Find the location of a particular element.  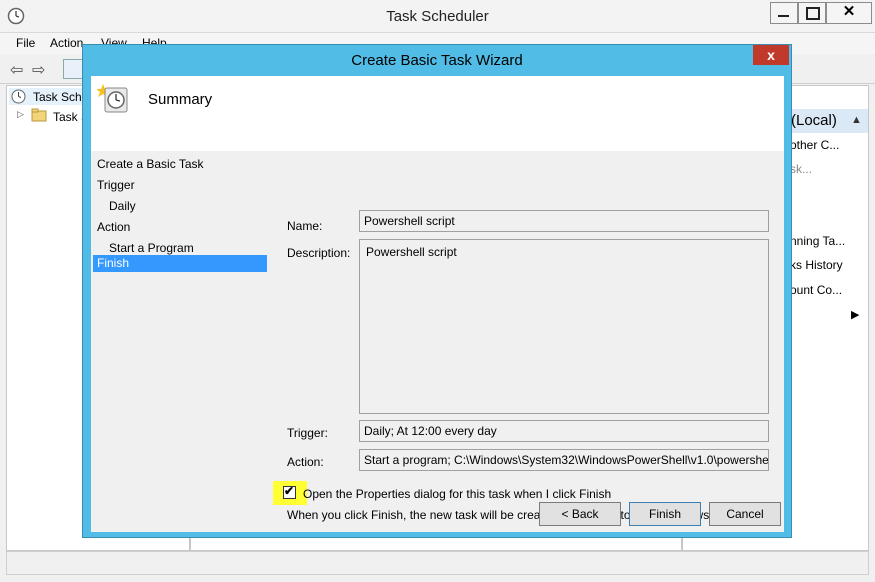

submenu-arrow-icon: ▶ is located at coordinates (855, 314).